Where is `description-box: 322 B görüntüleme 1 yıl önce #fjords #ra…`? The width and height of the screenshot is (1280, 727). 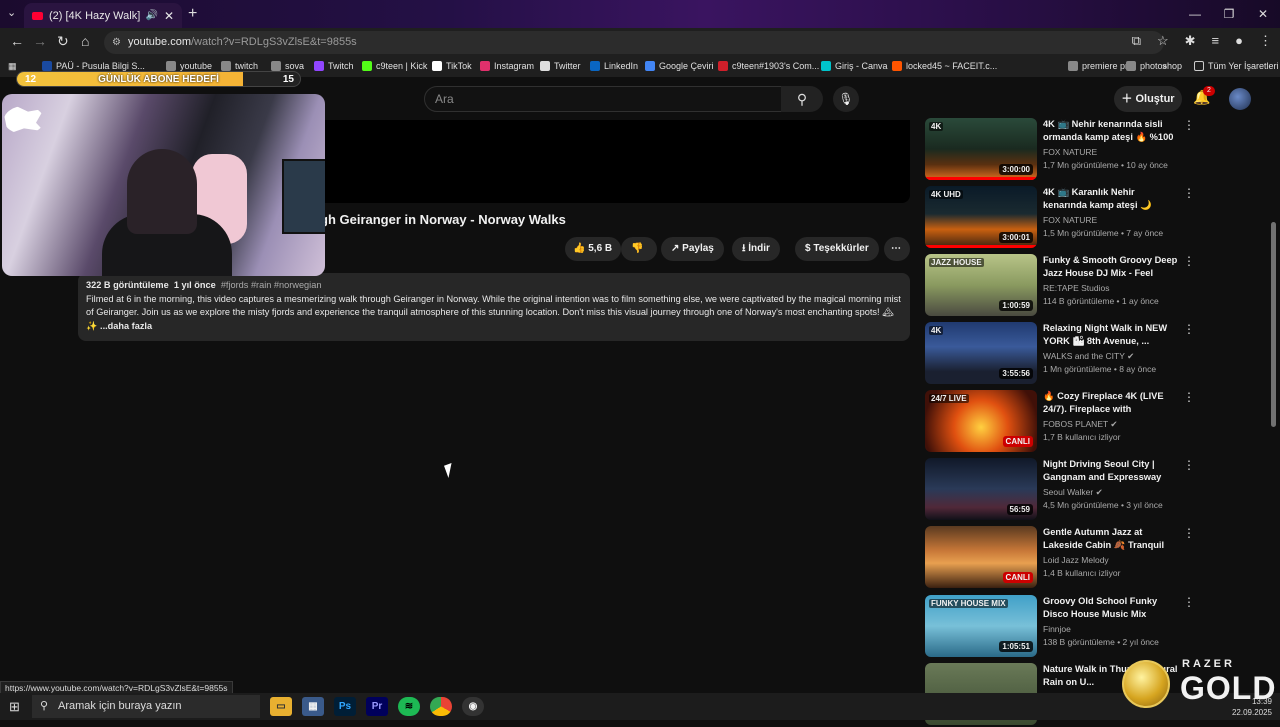 description-box: 322 B görüntüleme 1 yıl önce #fjords #ra… is located at coordinates (494, 307).